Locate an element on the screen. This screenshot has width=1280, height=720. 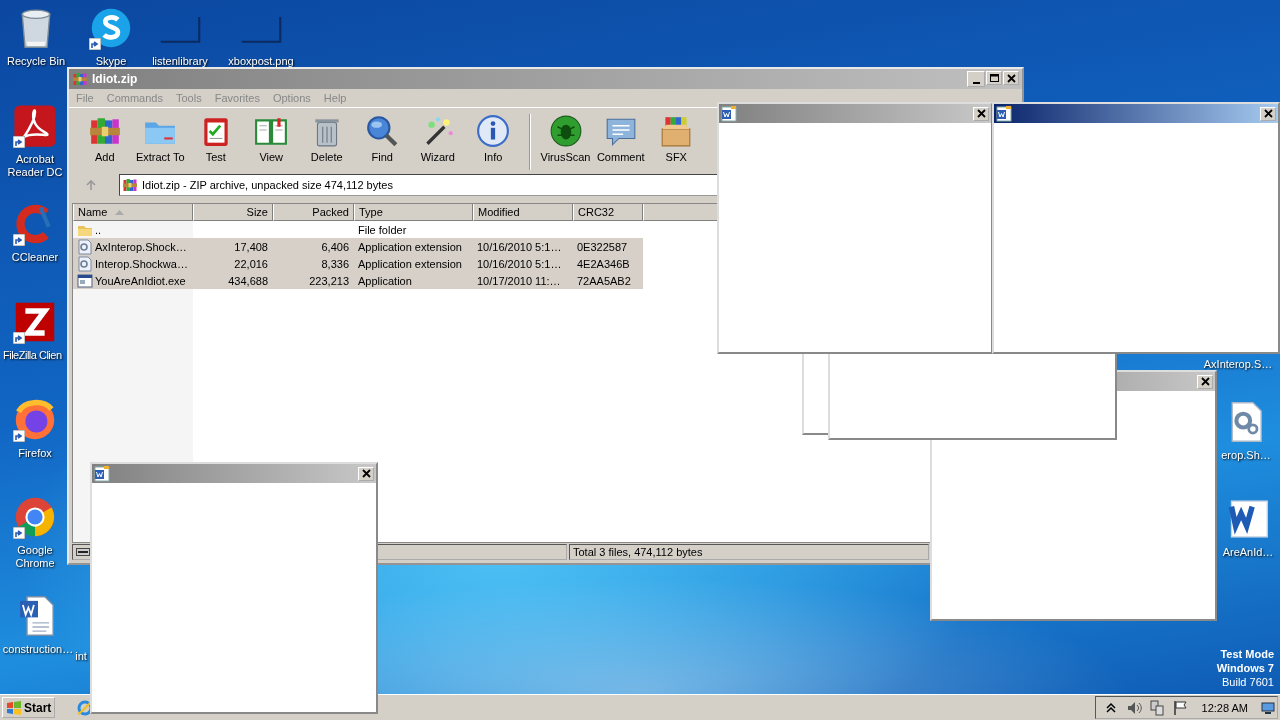
table-cell: 223,213 is located at coordinates (329, 280).